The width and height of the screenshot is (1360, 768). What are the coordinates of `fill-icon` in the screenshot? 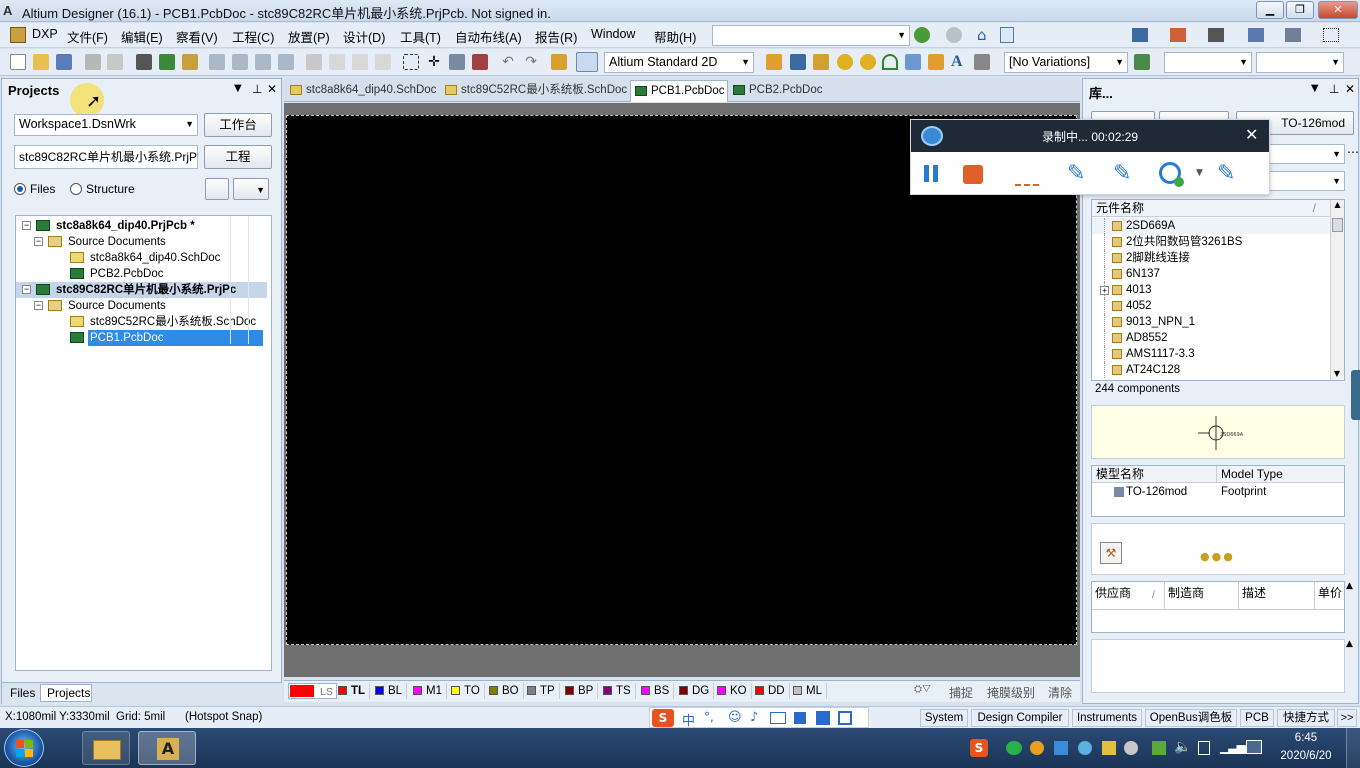 It's located at (913, 62).